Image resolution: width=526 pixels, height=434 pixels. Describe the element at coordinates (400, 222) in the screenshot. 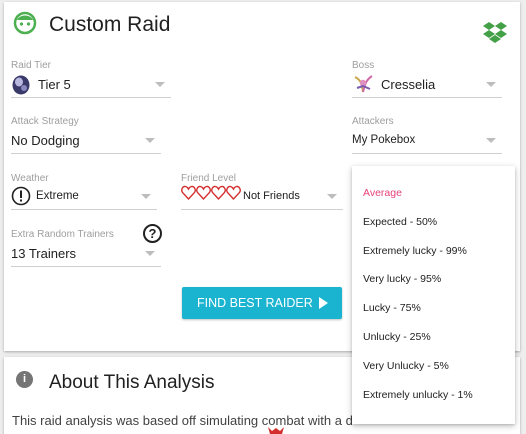

I see `dropdown-item-expected: Expected - 50%` at that location.